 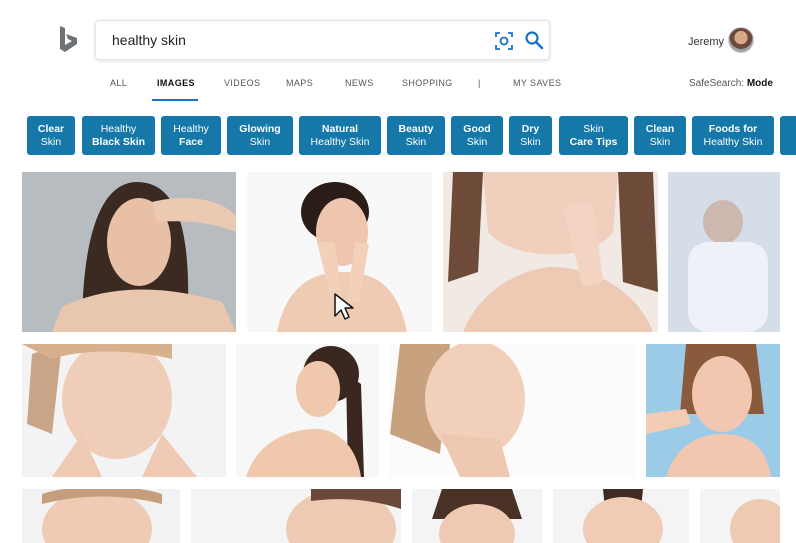 What do you see at coordinates (118, 141) in the screenshot?
I see `chip-line2: Black Skin` at bounding box center [118, 141].